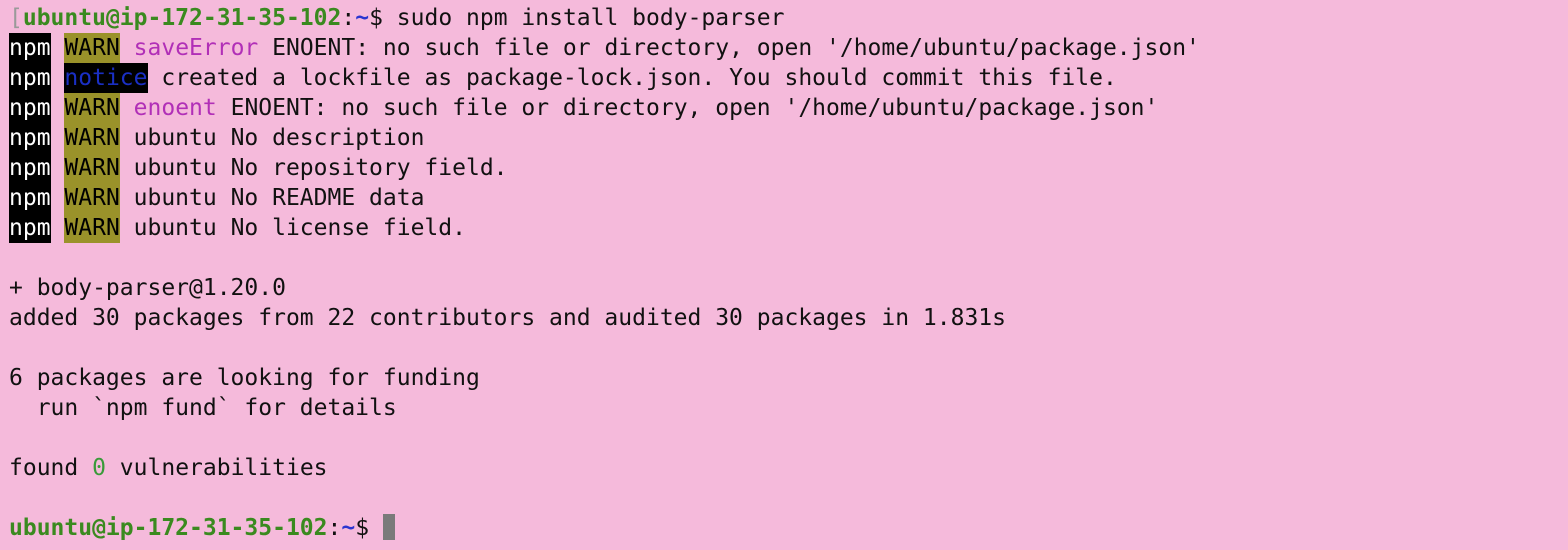 This screenshot has height=550, width=1568. What do you see at coordinates (788, 198) in the screenshot?
I see `npm-line: npm WARN ubuntu No README data` at bounding box center [788, 198].